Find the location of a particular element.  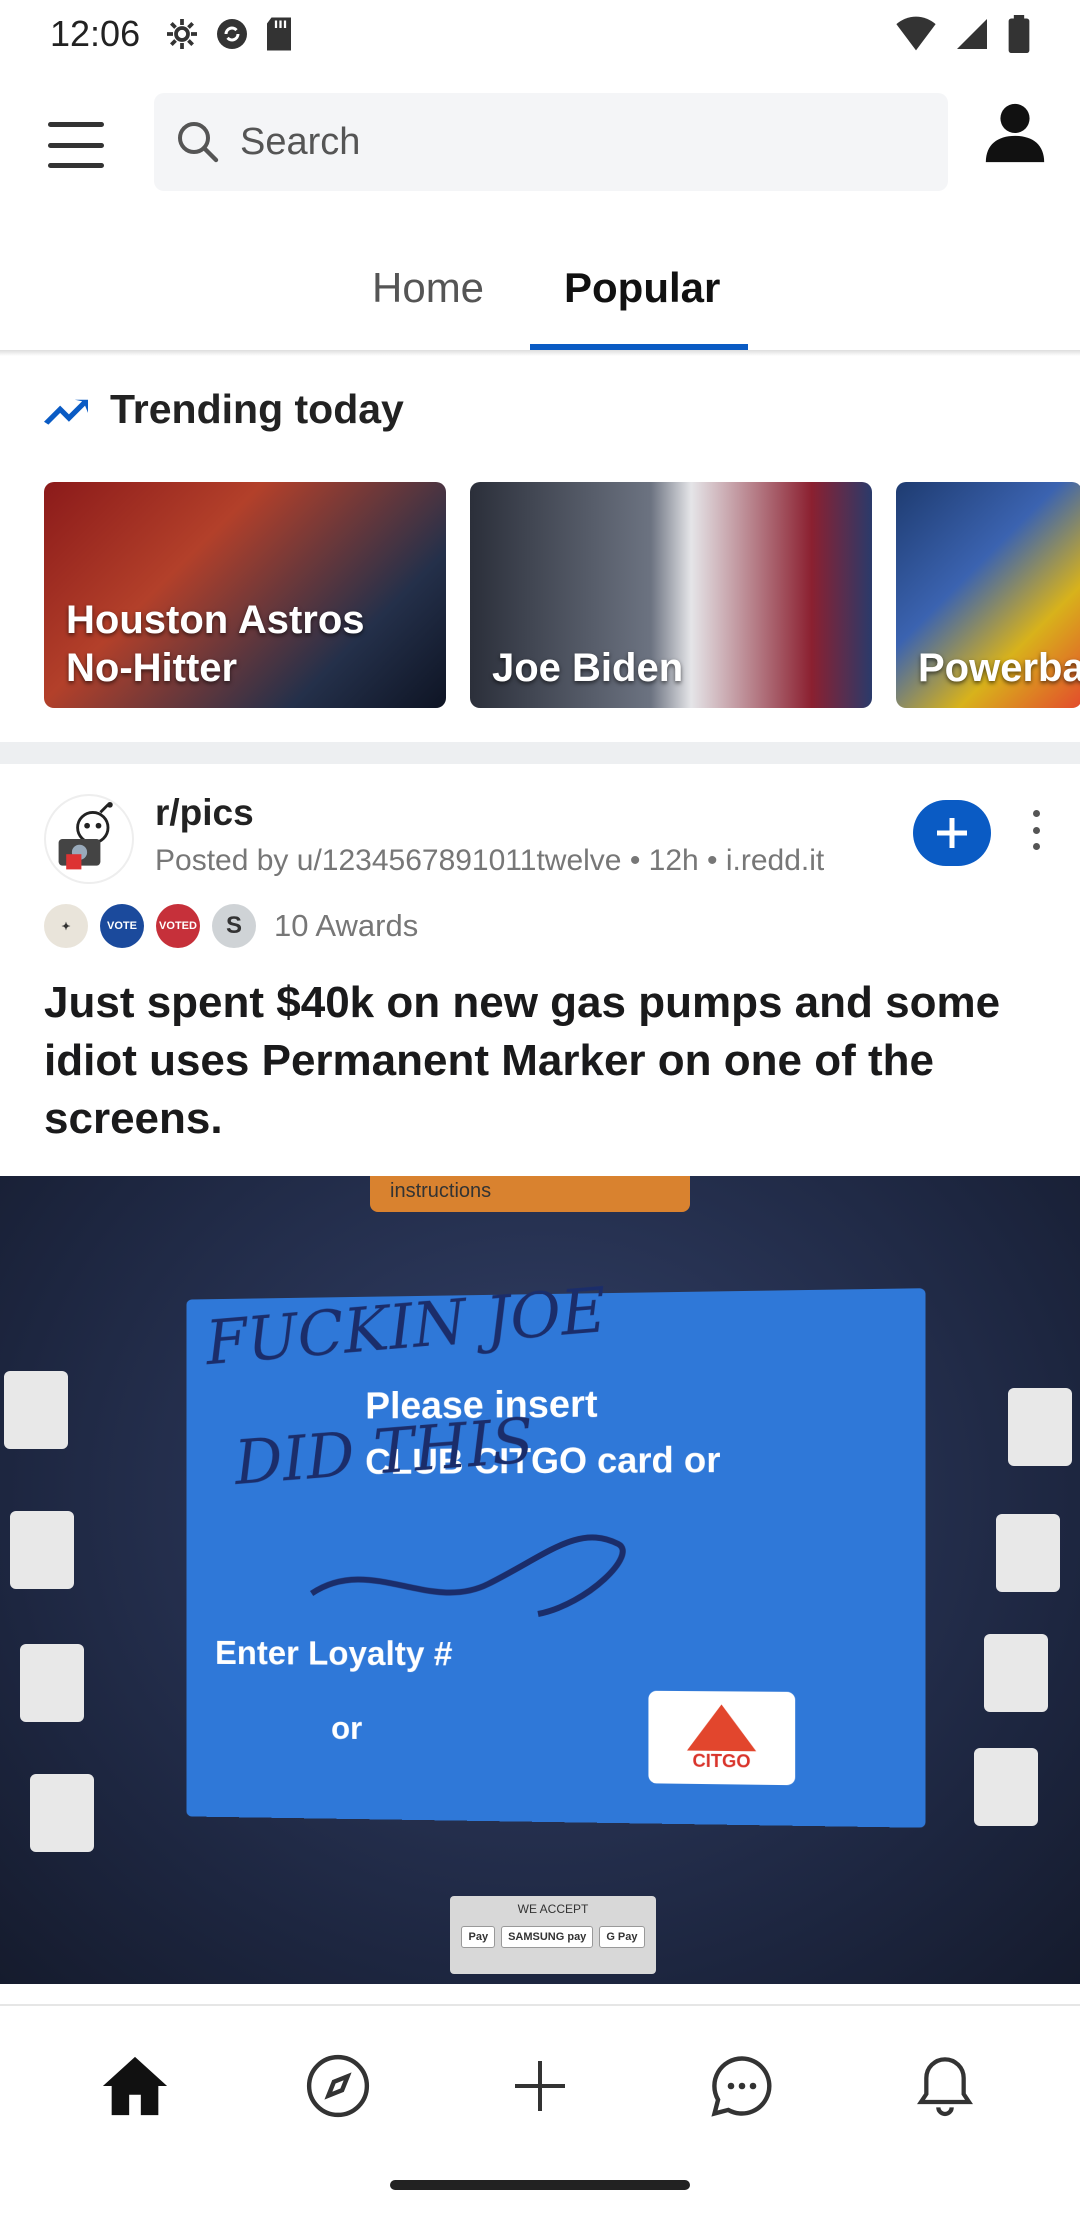

sd-card-icon is located at coordinates (279, 34).